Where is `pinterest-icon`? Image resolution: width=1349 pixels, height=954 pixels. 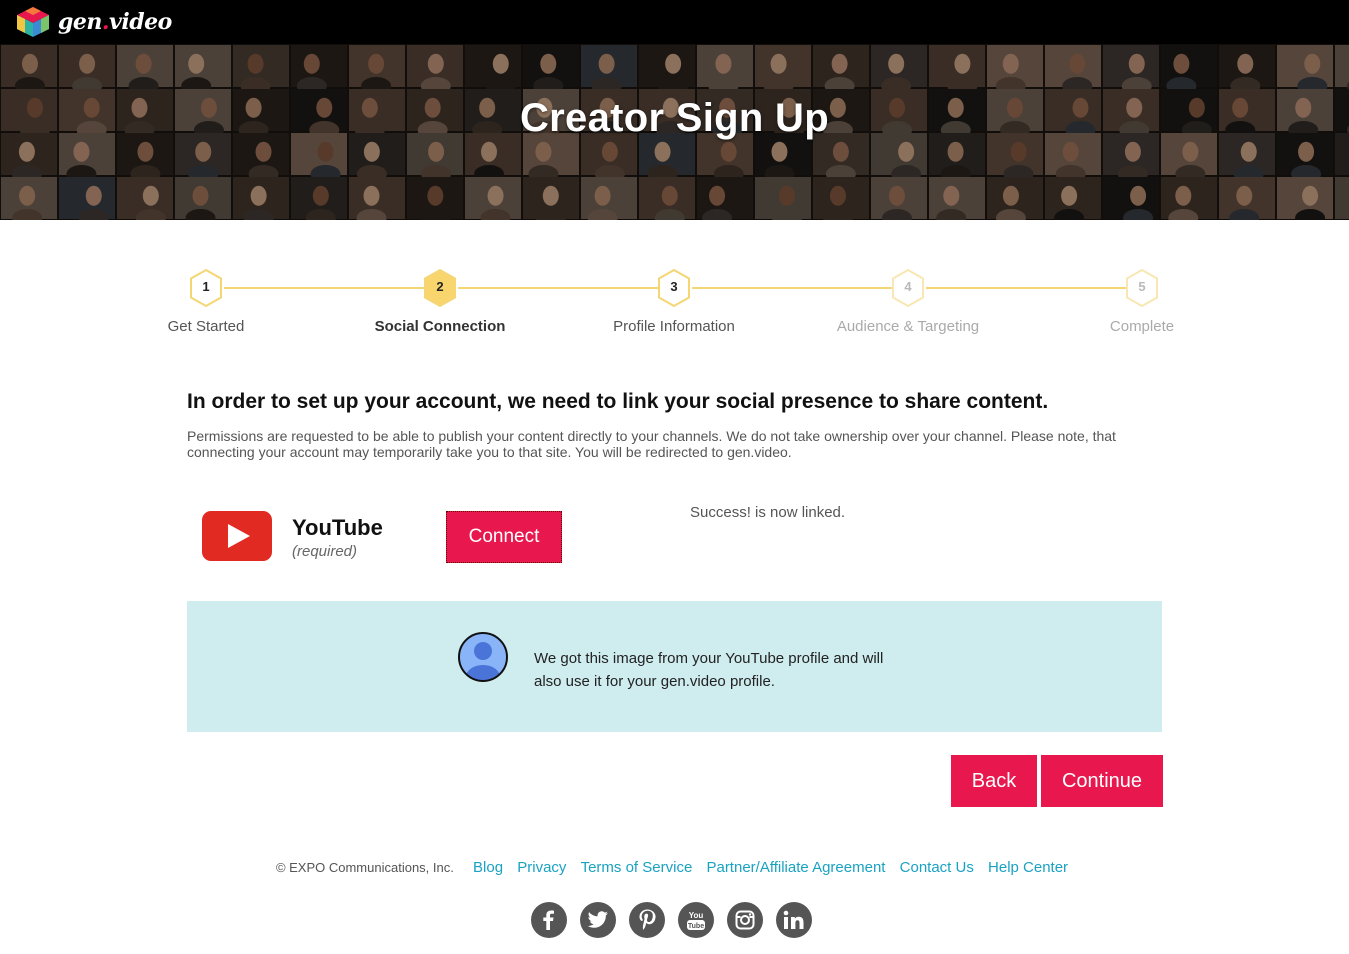
pinterest-icon is located at coordinates (647, 920).